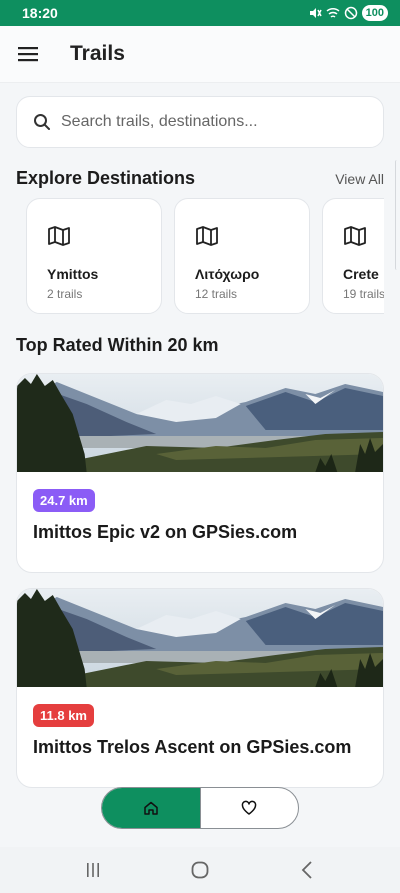  I want to click on menu-button, so click(28, 54).